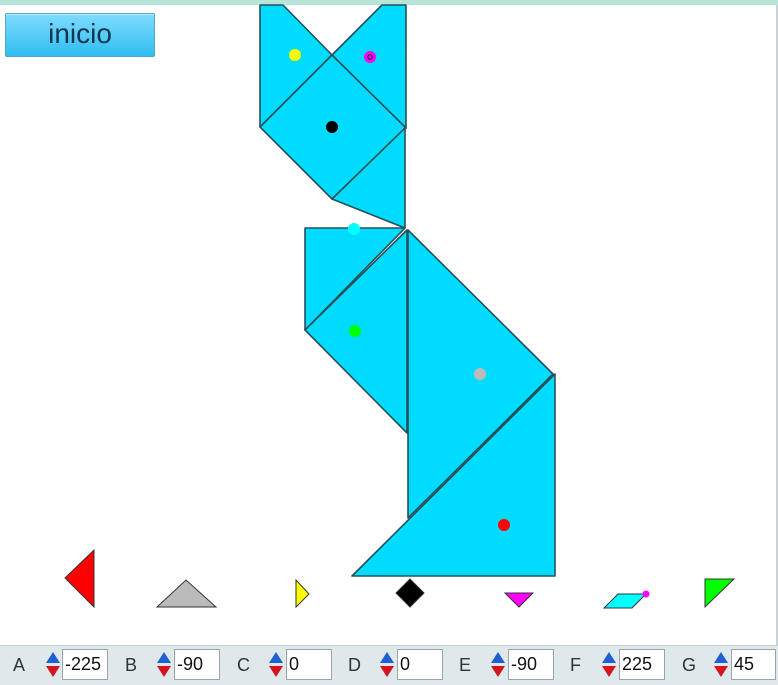 Image resolution: width=778 pixels, height=685 pixels. What do you see at coordinates (370, 57) in the screenshot?
I see `magenta-marker` at bounding box center [370, 57].